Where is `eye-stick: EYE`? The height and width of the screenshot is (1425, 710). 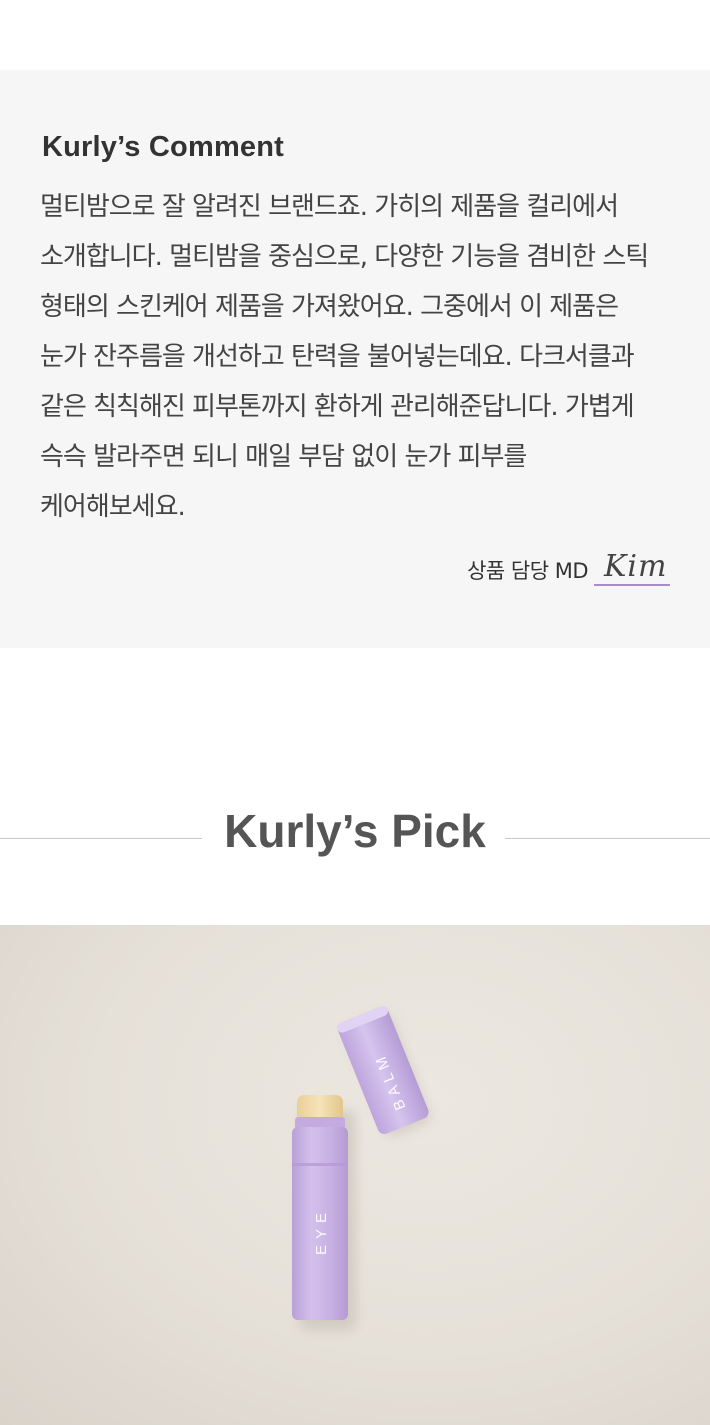 eye-stick: EYE is located at coordinates (320, 1207).